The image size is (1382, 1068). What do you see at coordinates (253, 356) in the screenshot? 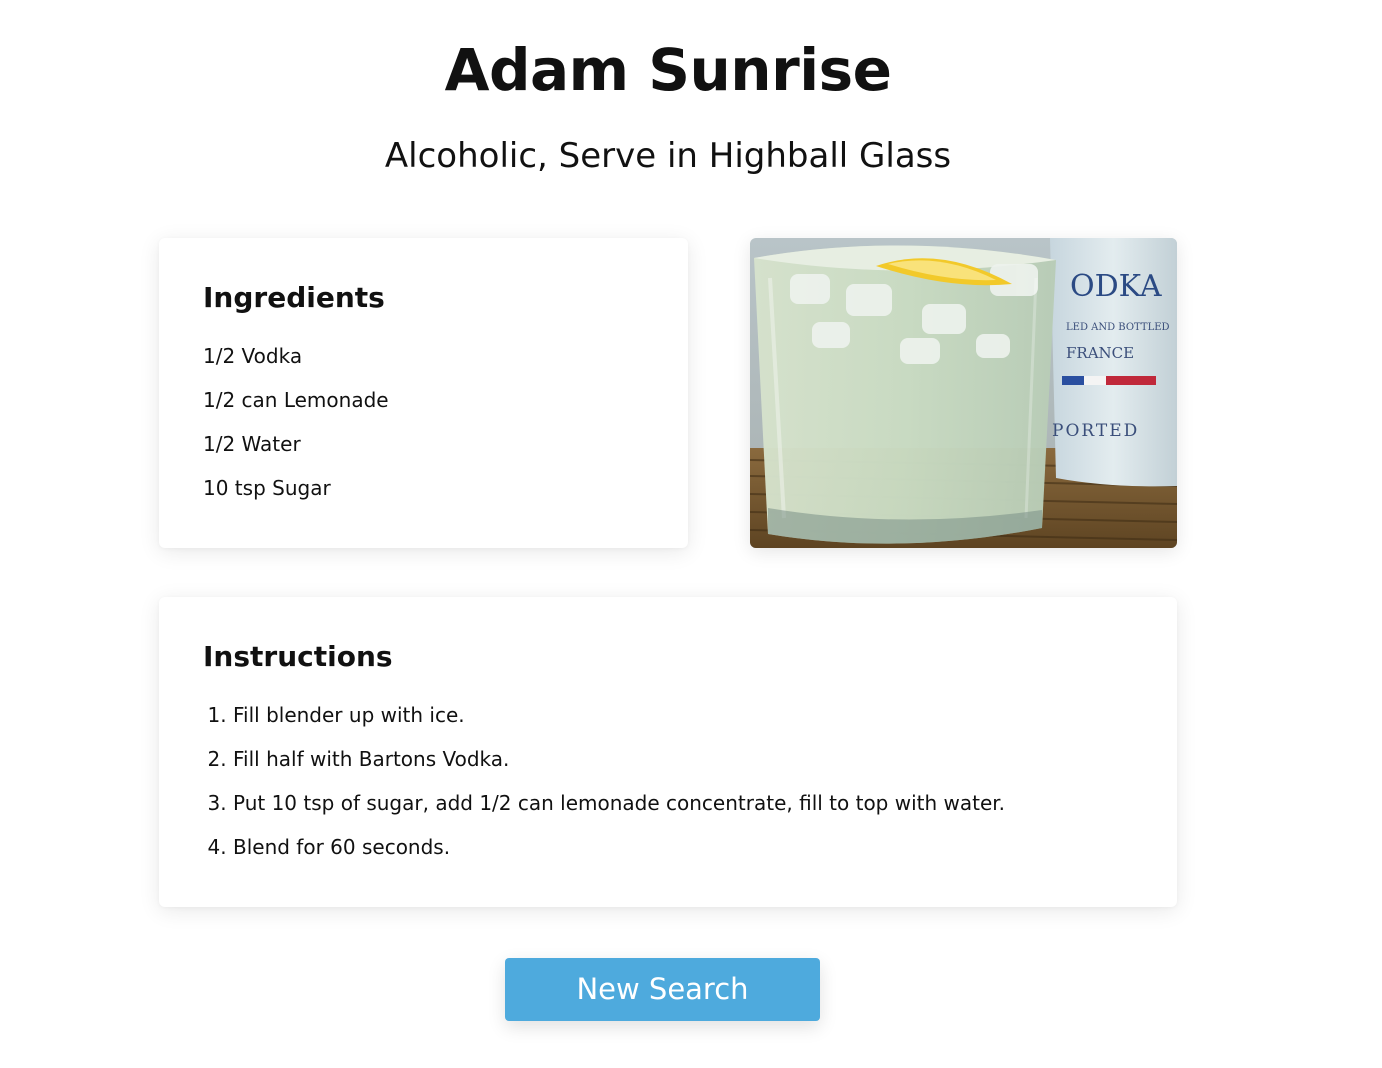
I see `ingredient-item: 1/2 Vodka` at bounding box center [253, 356].